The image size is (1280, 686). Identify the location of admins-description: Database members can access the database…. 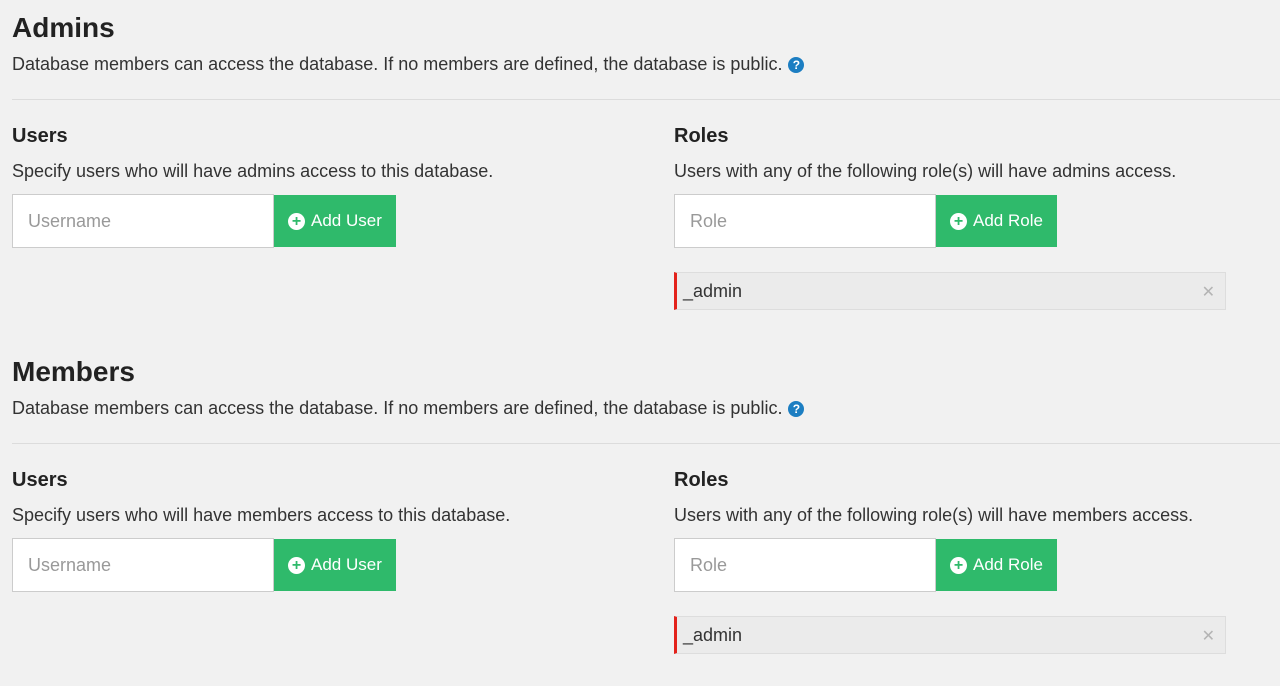
(408, 64).